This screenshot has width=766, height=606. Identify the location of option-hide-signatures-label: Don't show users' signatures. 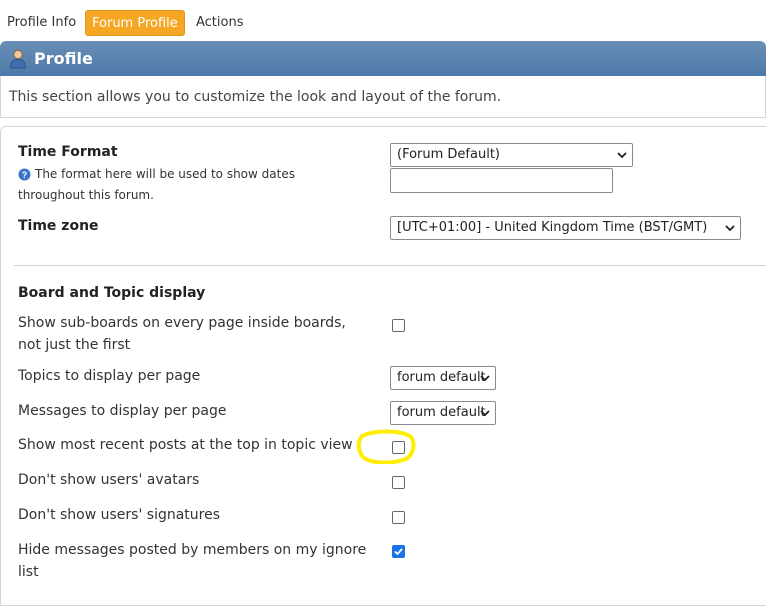
(119, 515).